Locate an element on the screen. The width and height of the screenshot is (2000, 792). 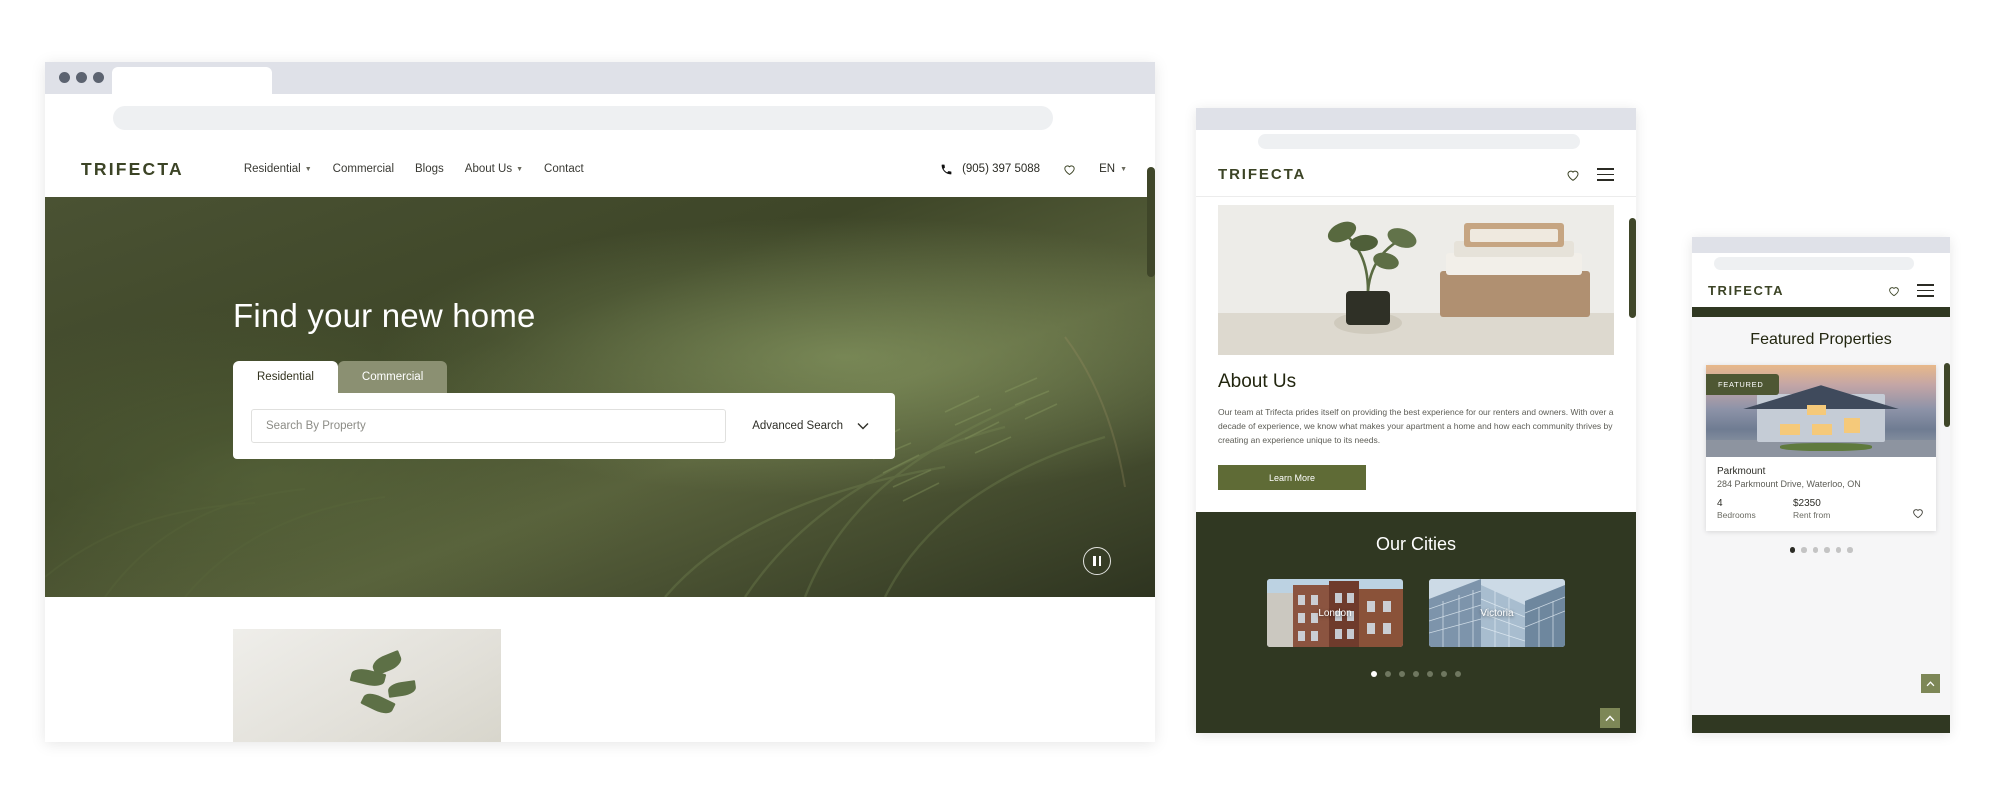
chevron-down-icon is located at coordinates (863, 426).